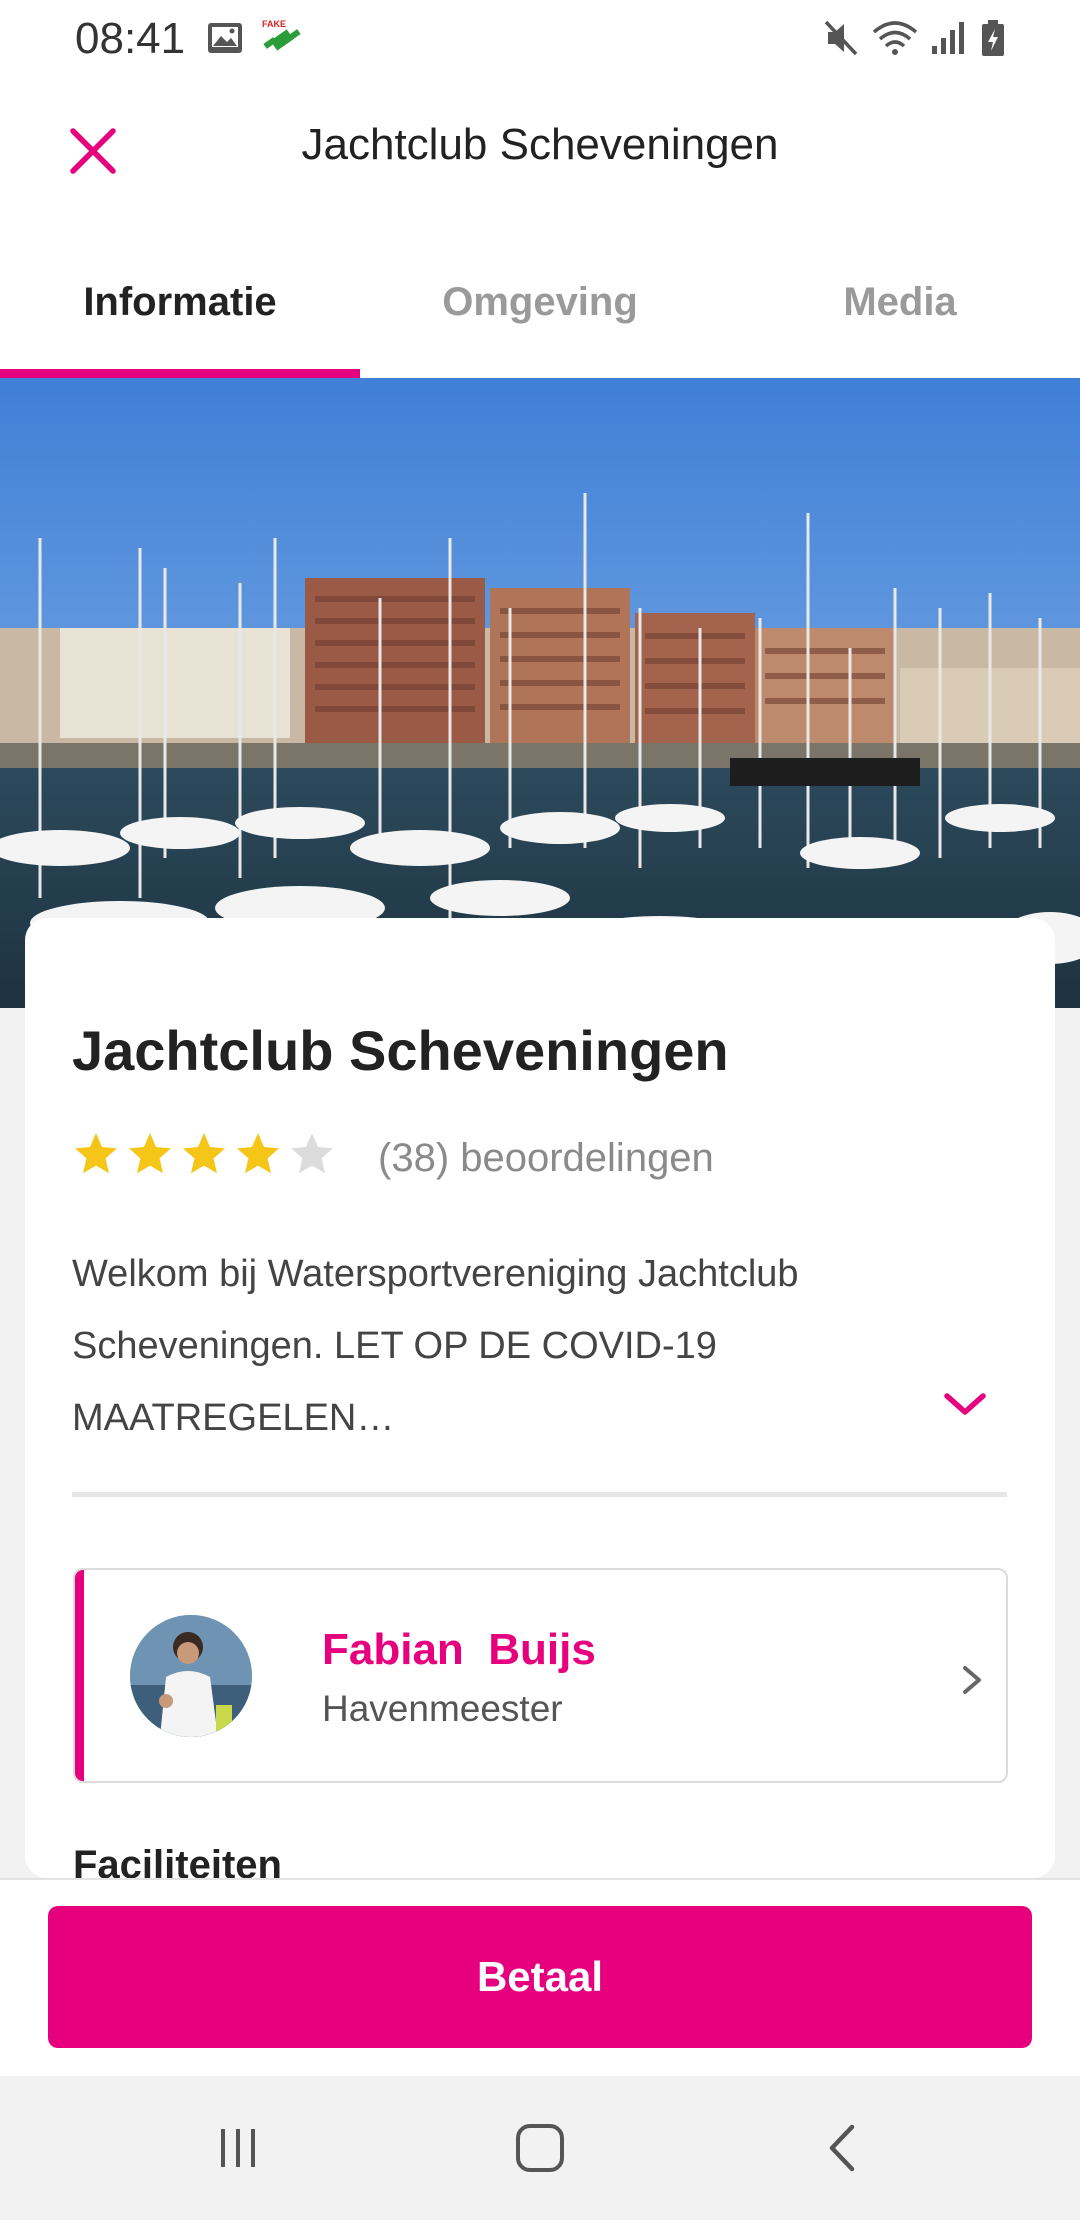 The image size is (1080, 2220). I want to click on star-rating, so click(204, 1154).